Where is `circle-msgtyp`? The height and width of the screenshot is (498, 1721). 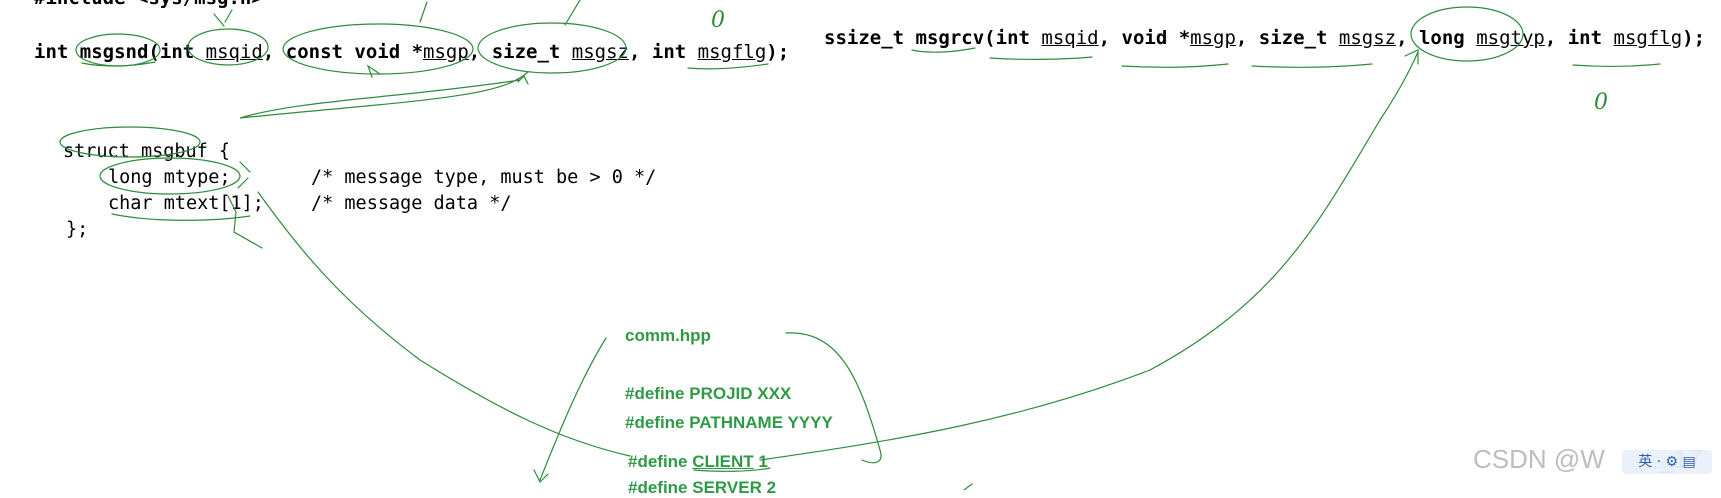
circle-msgtyp is located at coordinates (1467, 34).